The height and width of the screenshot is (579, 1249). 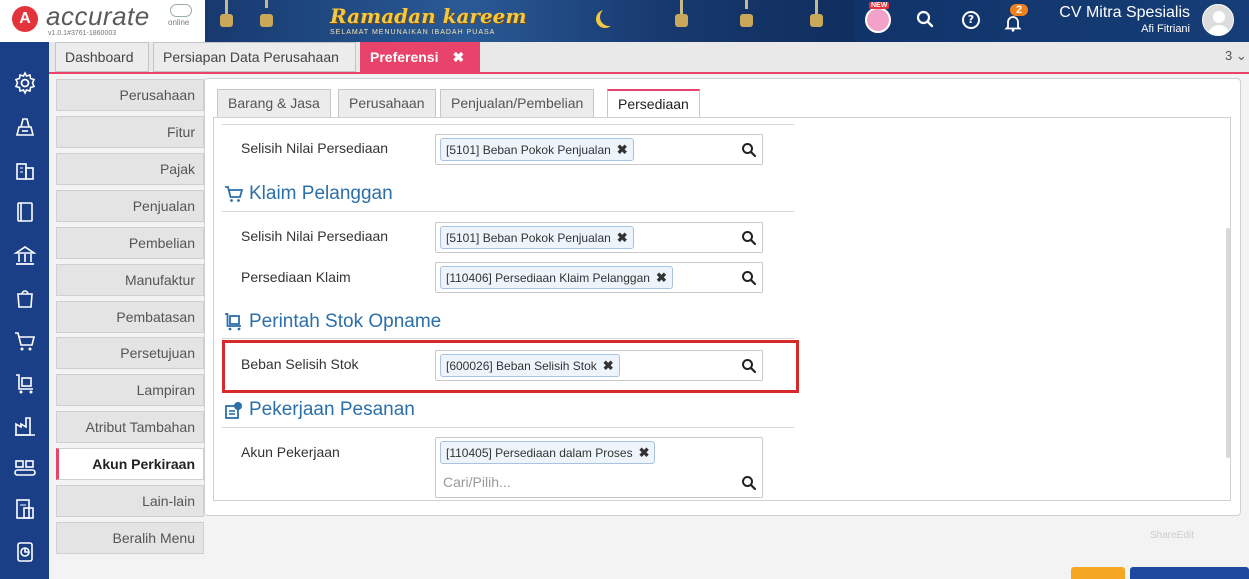 I want to click on new-badge: NEW, so click(x=879, y=5).